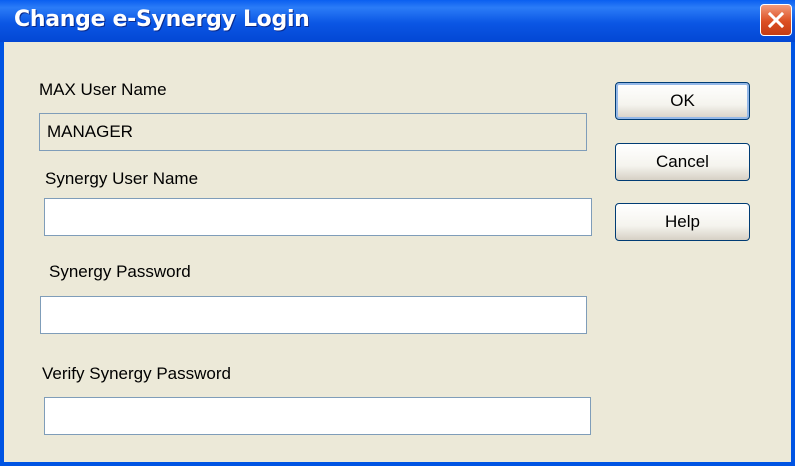  I want to click on help-button: Help, so click(682, 222).